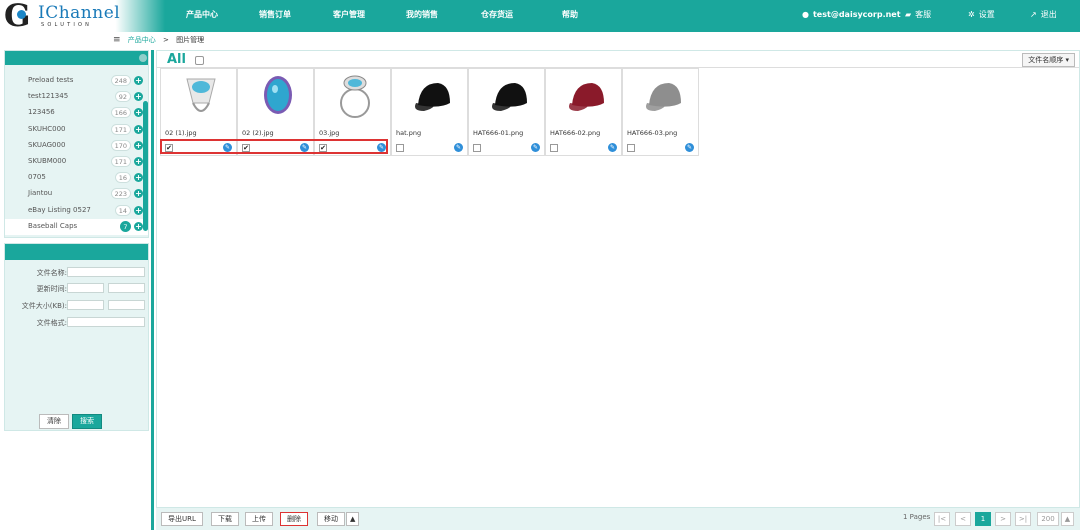 Image resolution: width=1080 pixels, height=530 pixels. Describe the element at coordinates (76, 130) in the screenshot. I see `category-item: SKUHC000 171 +` at that location.